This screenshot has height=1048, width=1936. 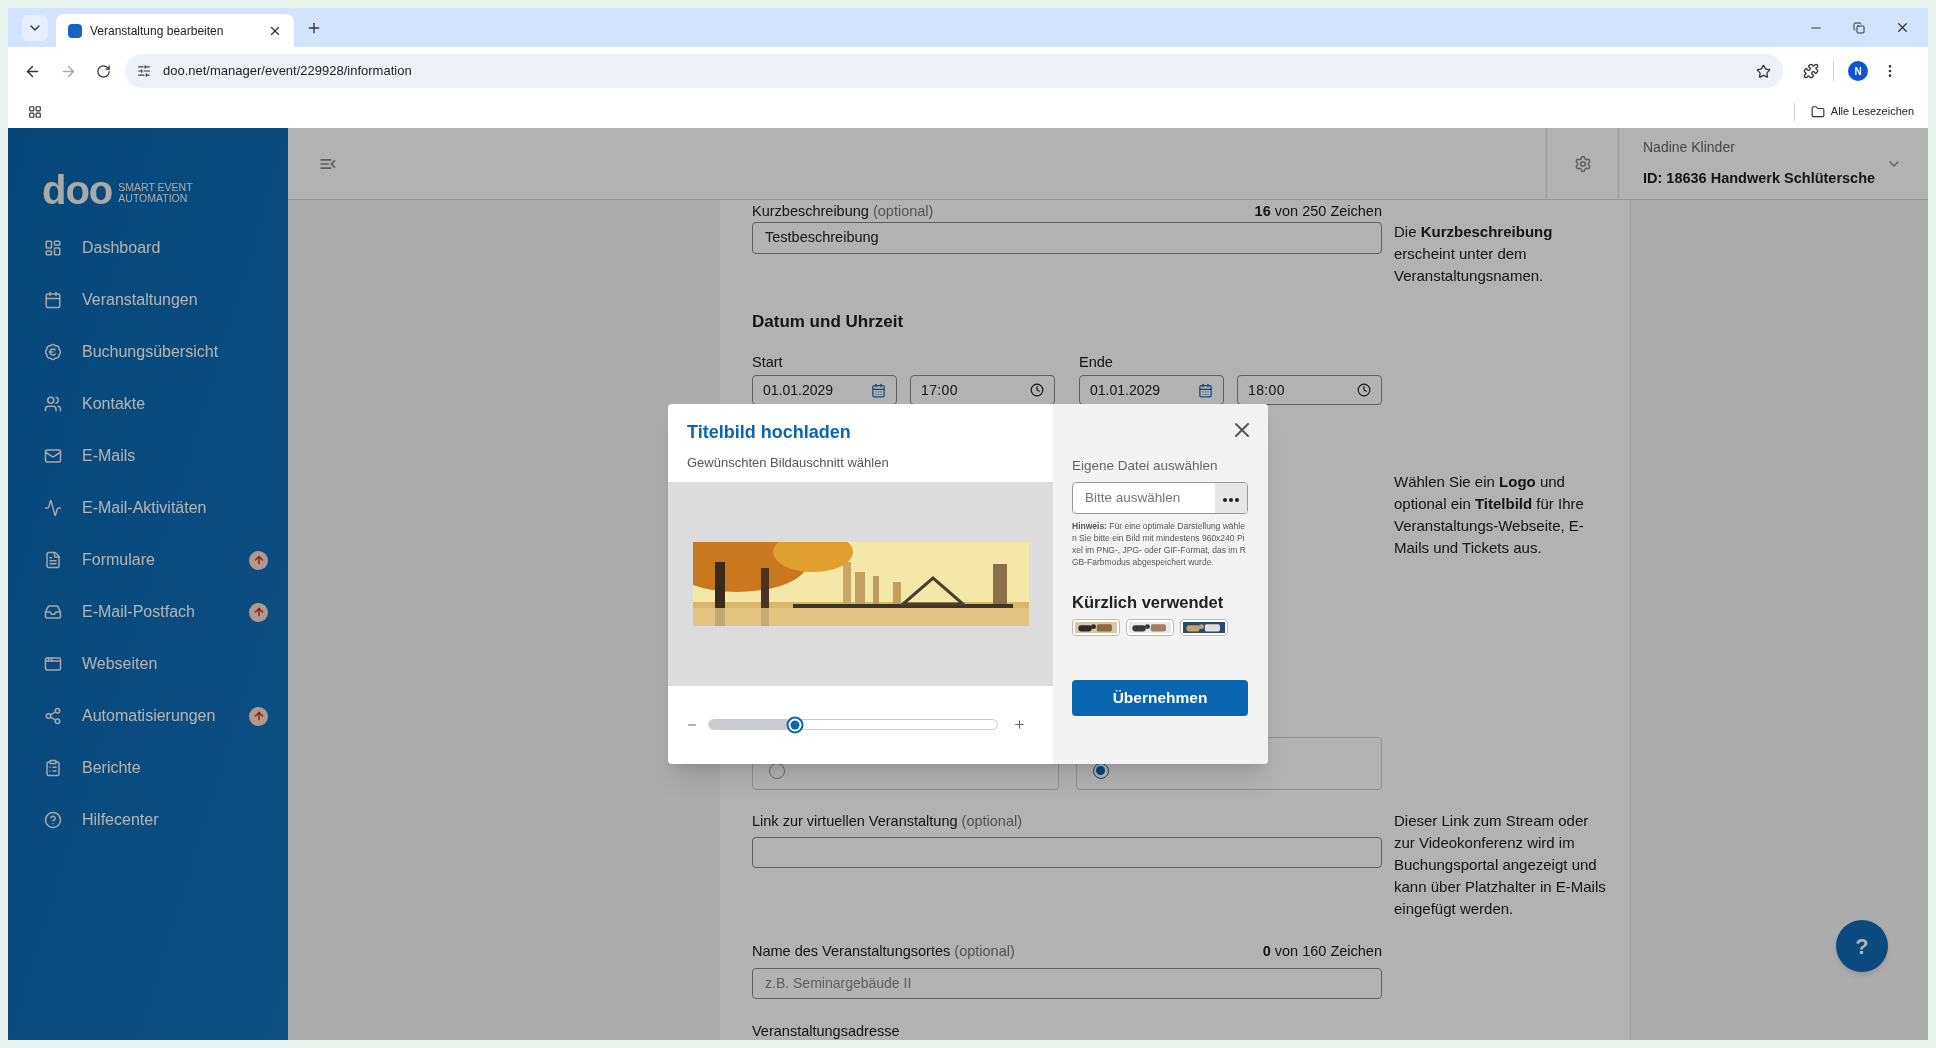 I want to click on extensions-icon, so click(x=1811, y=71).